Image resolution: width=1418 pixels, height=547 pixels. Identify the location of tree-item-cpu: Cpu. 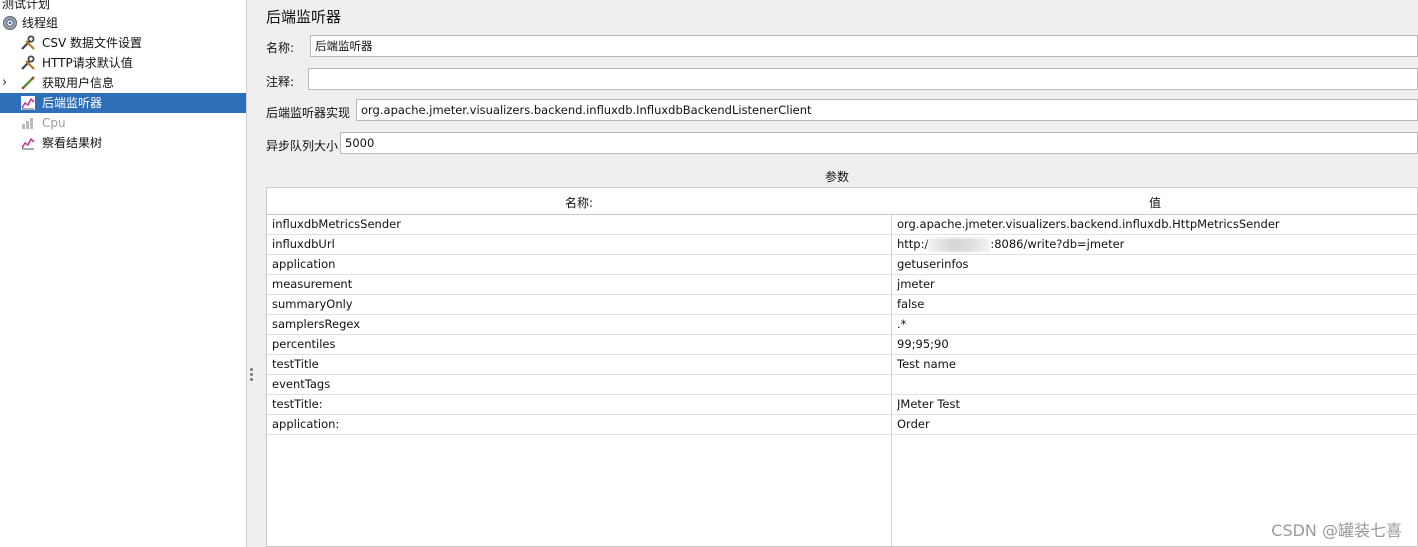
(123, 123).